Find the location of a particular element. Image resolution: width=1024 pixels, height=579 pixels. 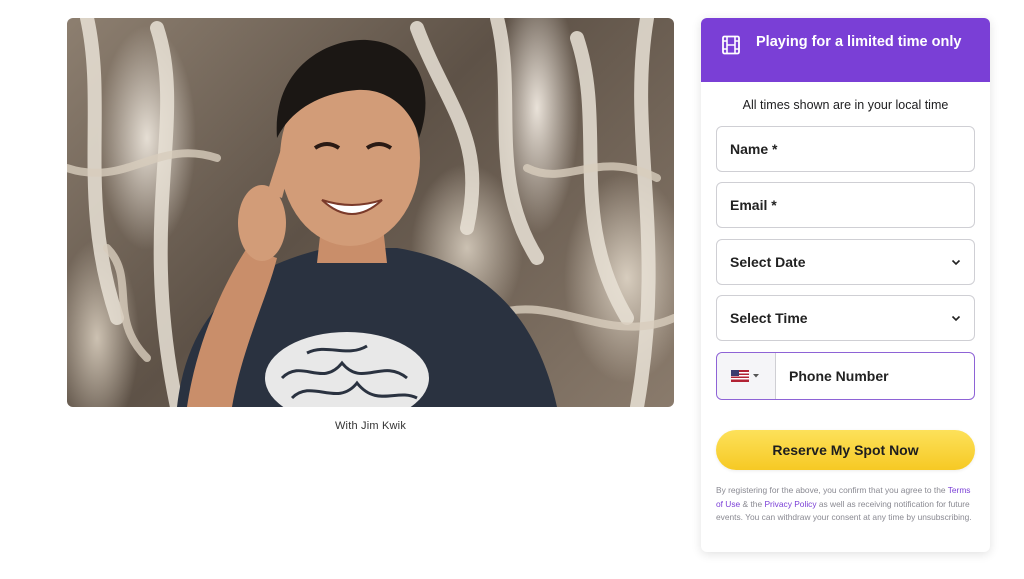

film-icon is located at coordinates (731, 45).